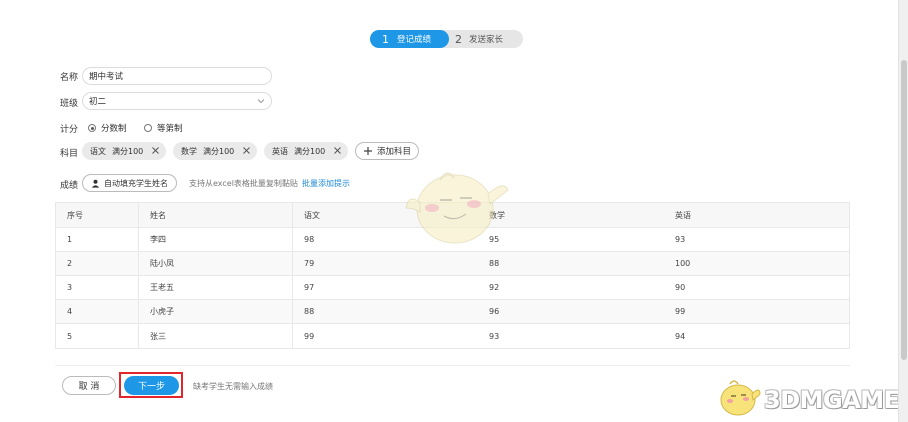 The width and height of the screenshot is (908, 422). I want to click on cell-math: 96, so click(571, 311).